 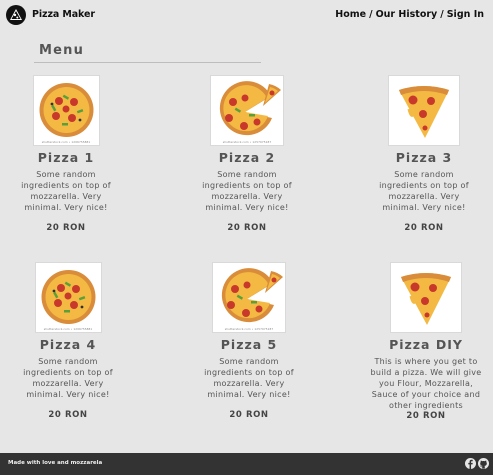 What do you see at coordinates (249, 344) in the screenshot?
I see `pizza-name: Pizza 5` at bounding box center [249, 344].